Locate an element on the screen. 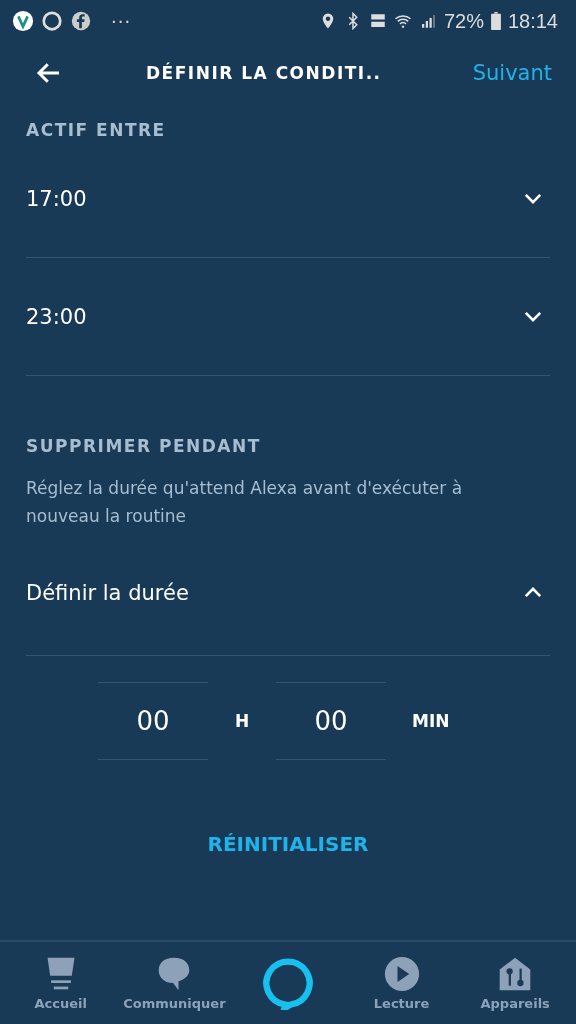 This screenshot has height=1024, width=576. nav-tab: Accueil is located at coordinates (60, 983).